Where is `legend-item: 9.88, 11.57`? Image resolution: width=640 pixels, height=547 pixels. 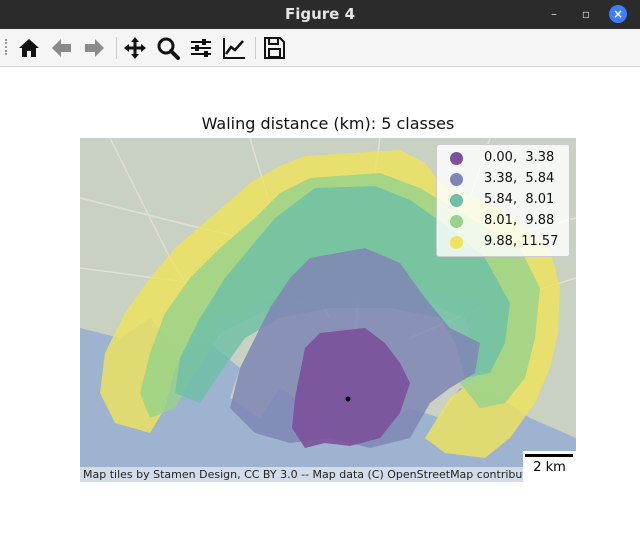
legend-item: 9.88, 11.57 is located at coordinates (503, 243).